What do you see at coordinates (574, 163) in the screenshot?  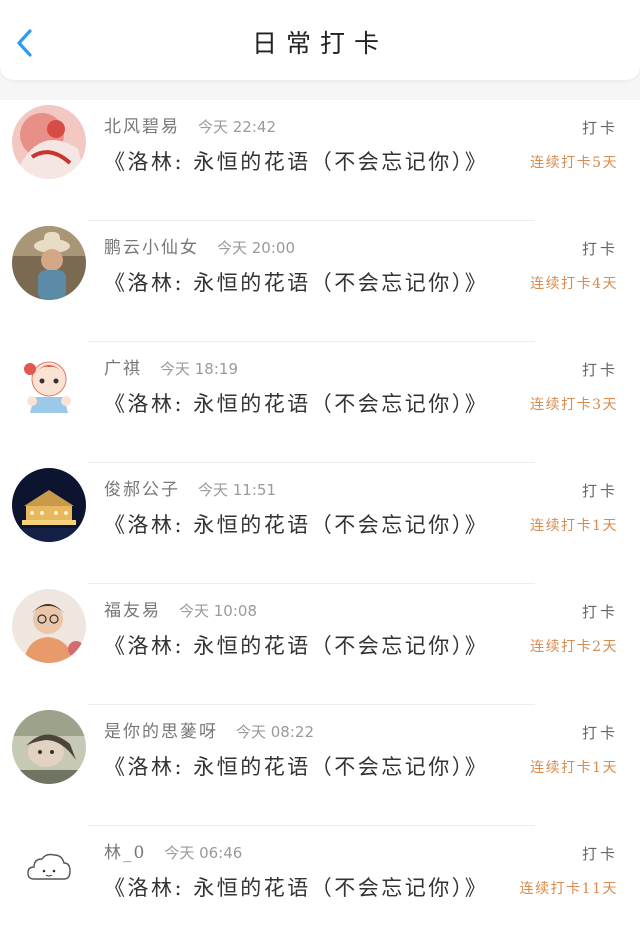 I see `streak-badge: 连续打卡5天` at bounding box center [574, 163].